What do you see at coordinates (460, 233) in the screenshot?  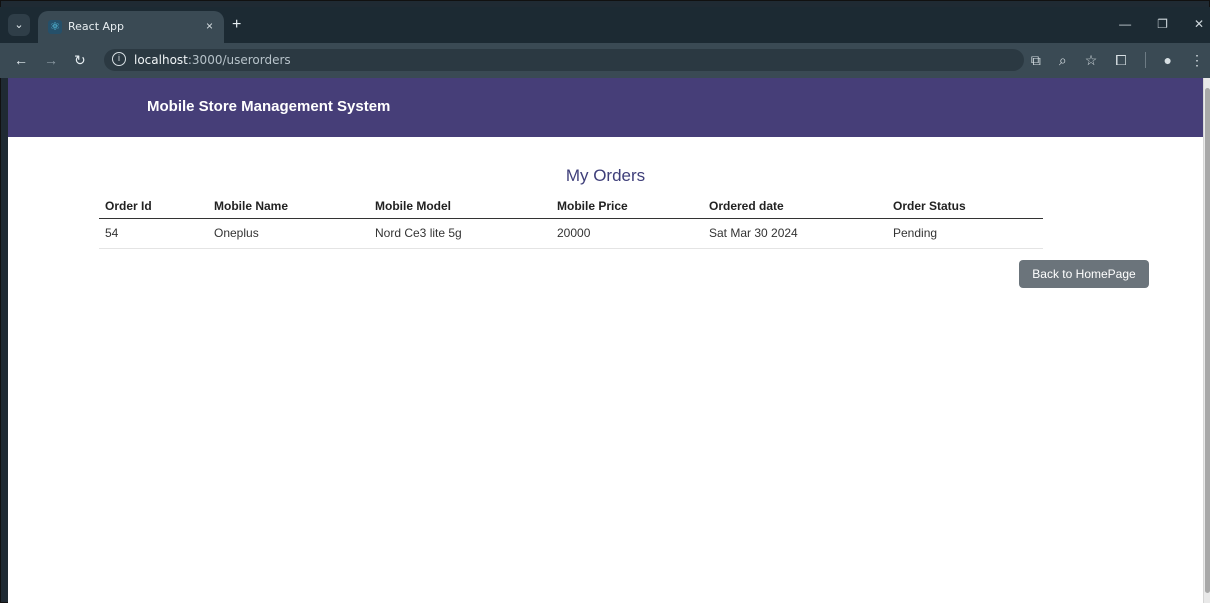 I see `cell-mobile-model: Nord Ce3 lite 5g` at bounding box center [460, 233].